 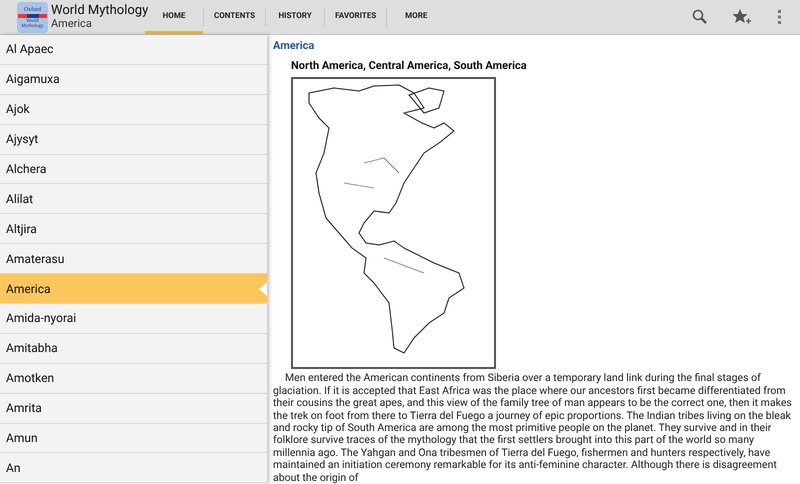 I want to click on nav-tab: FAVORITES, so click(x=355, y=17).